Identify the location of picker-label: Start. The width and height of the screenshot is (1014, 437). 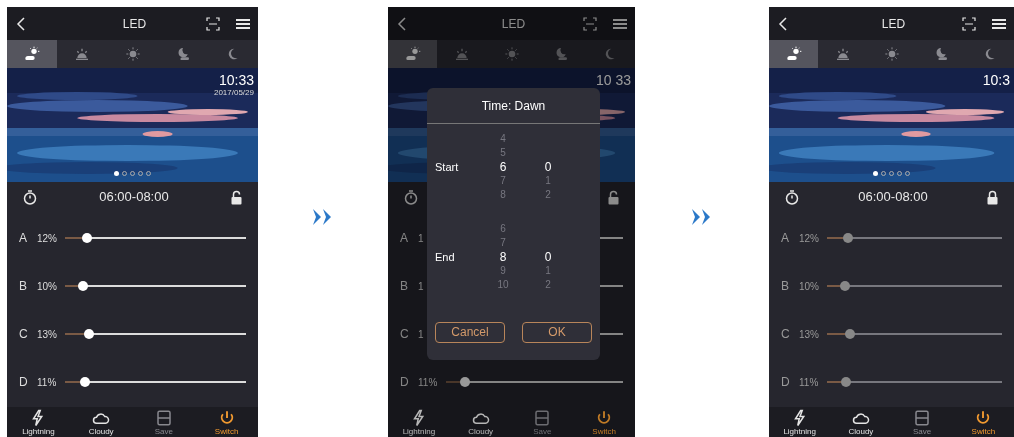
(447, 167).